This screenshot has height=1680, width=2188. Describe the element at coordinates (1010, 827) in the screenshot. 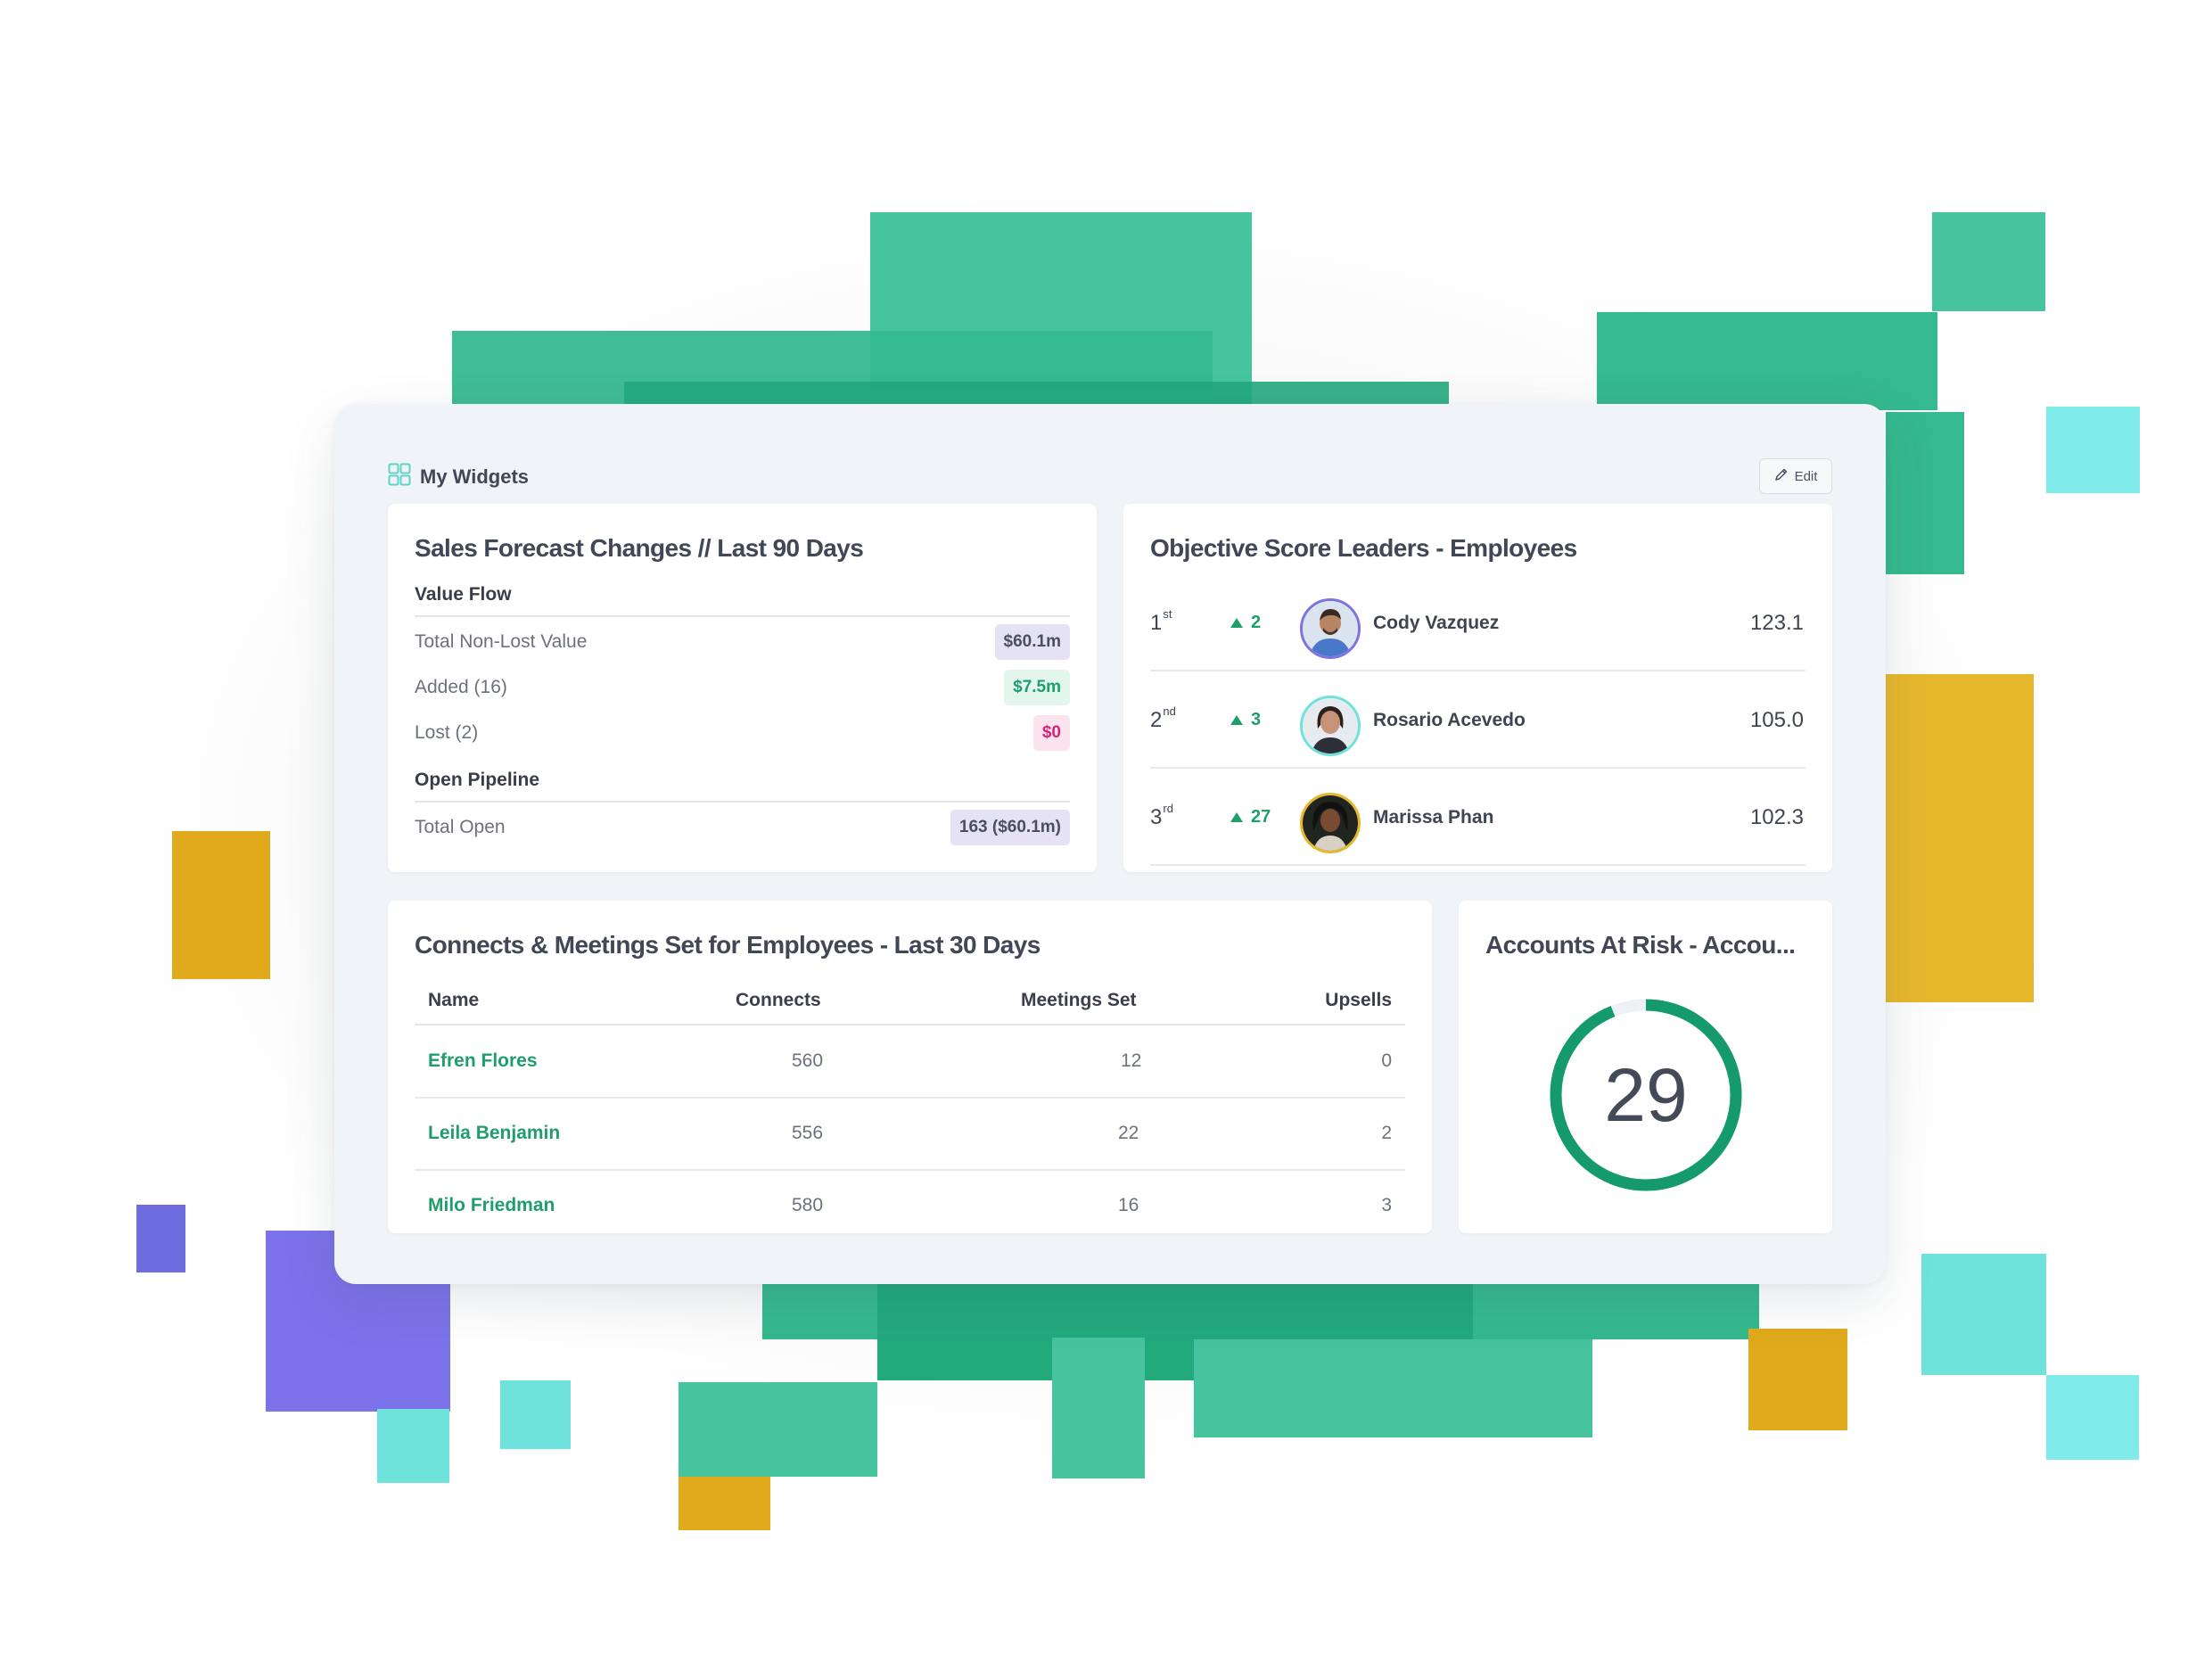

I see `metric-value-badge: 163 ($60.1m)` at that location.